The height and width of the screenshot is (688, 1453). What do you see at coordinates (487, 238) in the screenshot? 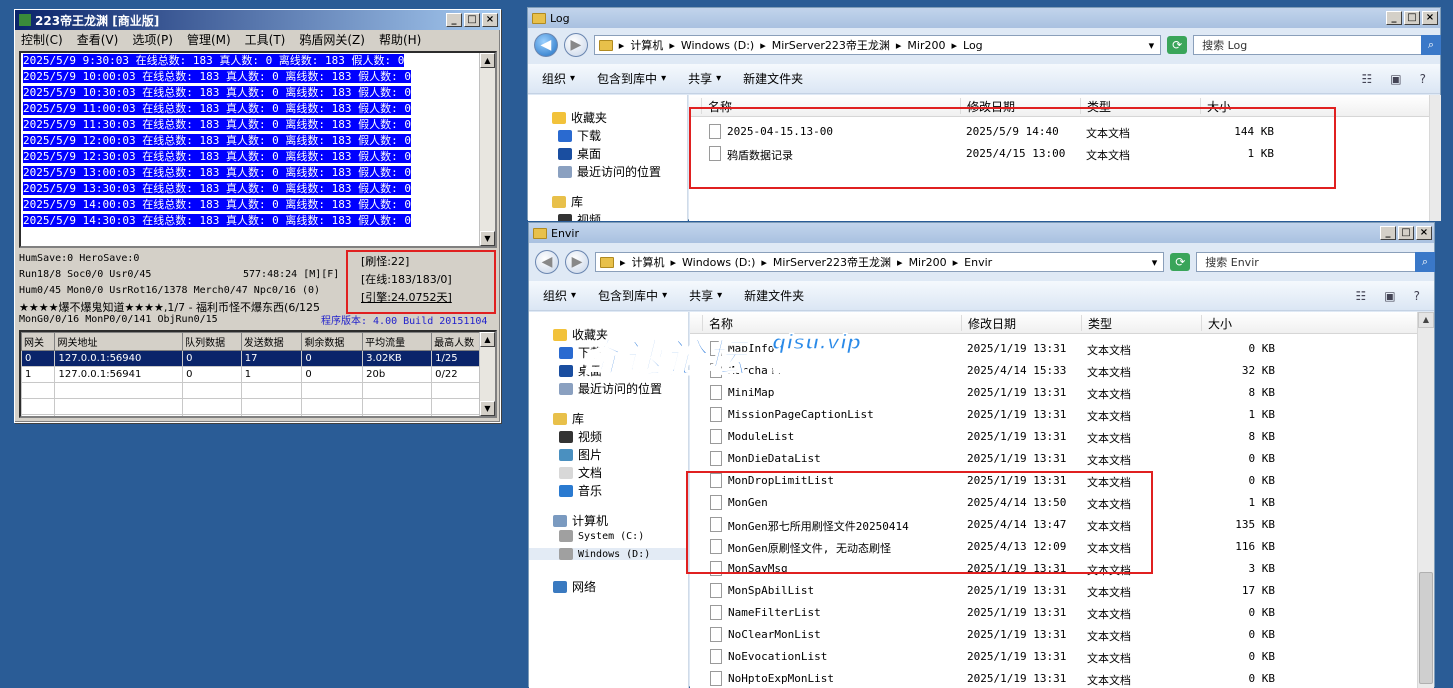
I see `scroll-down-icon: ▼` at bounding box center [487, 238].